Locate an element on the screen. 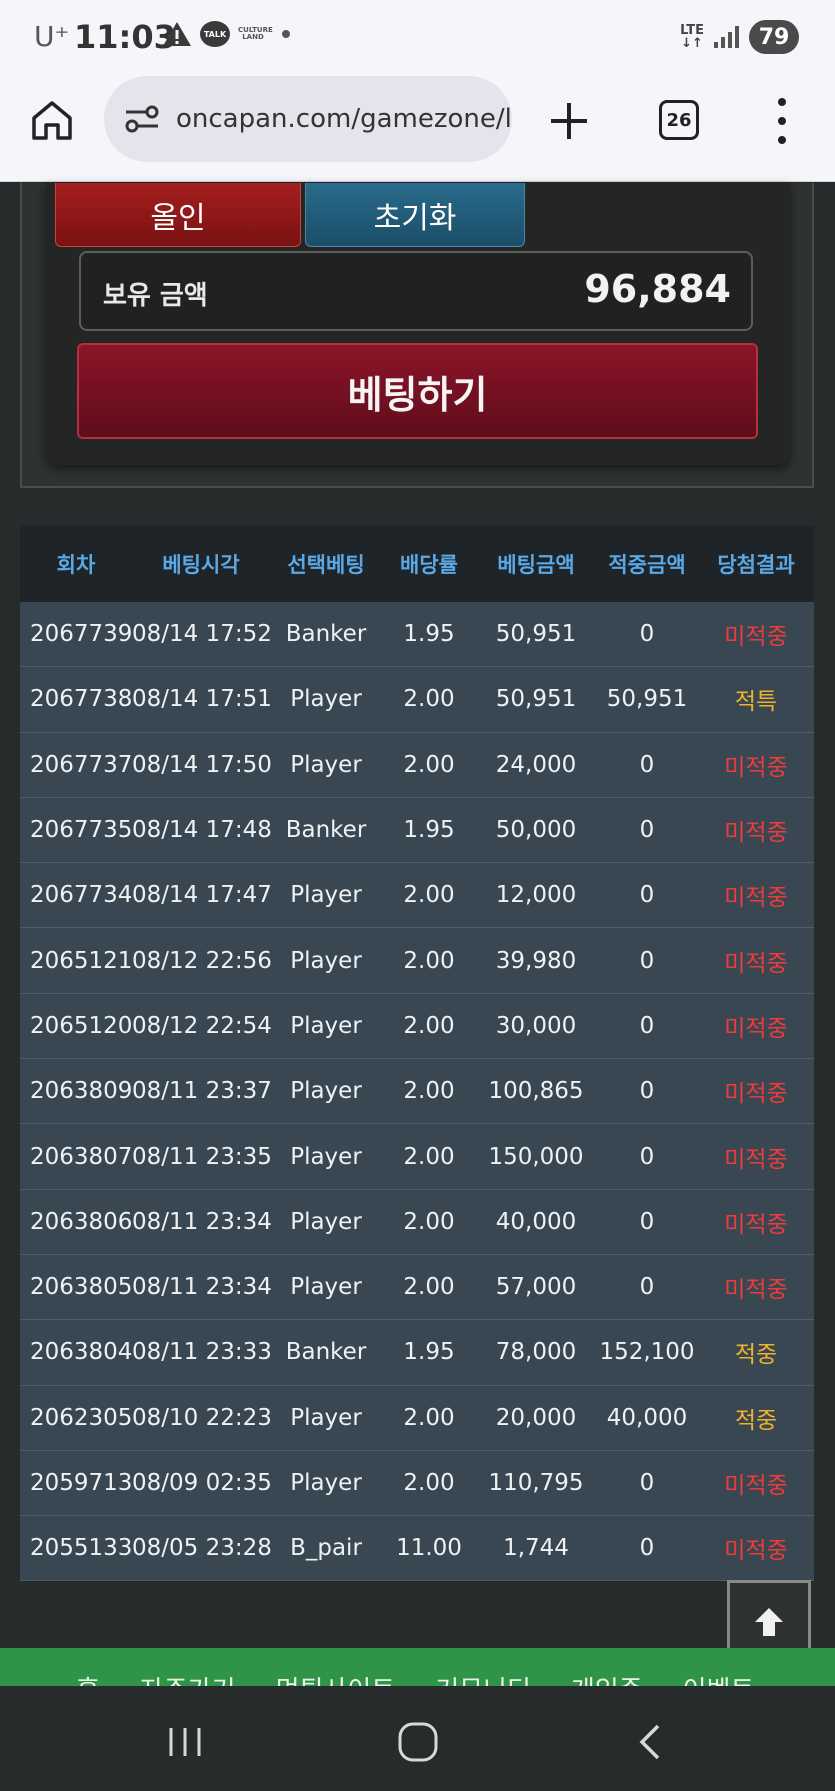  home-icon is located at coordinates (52, 120).